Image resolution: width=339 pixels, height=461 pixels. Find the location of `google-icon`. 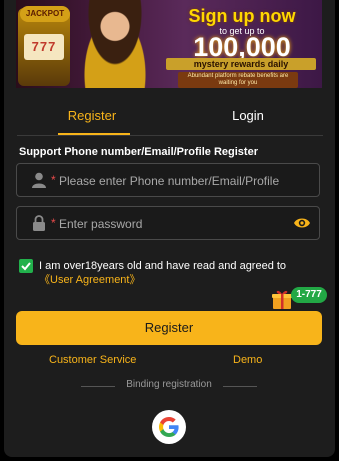

google-icon is located at coordinates (169, 427).